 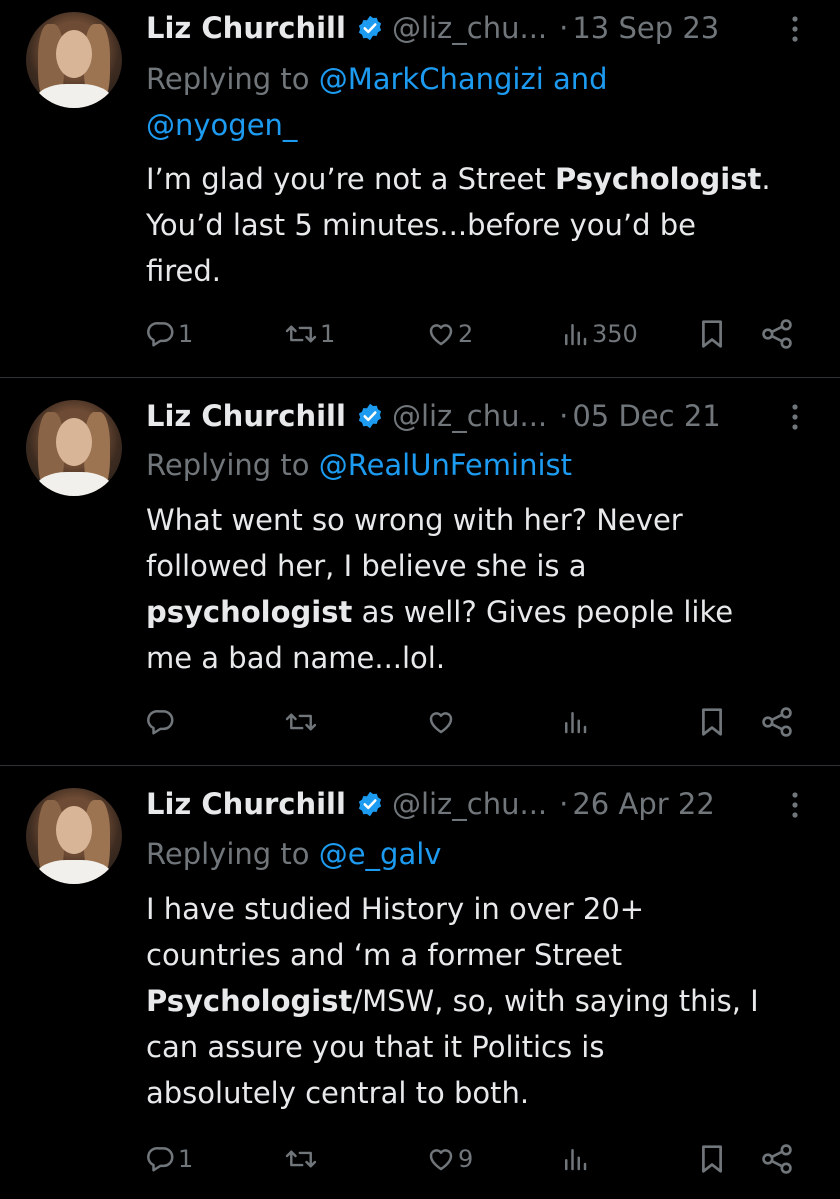 I want to click on mention-link: @RealUnFeminist, so click(x=445, y=465).